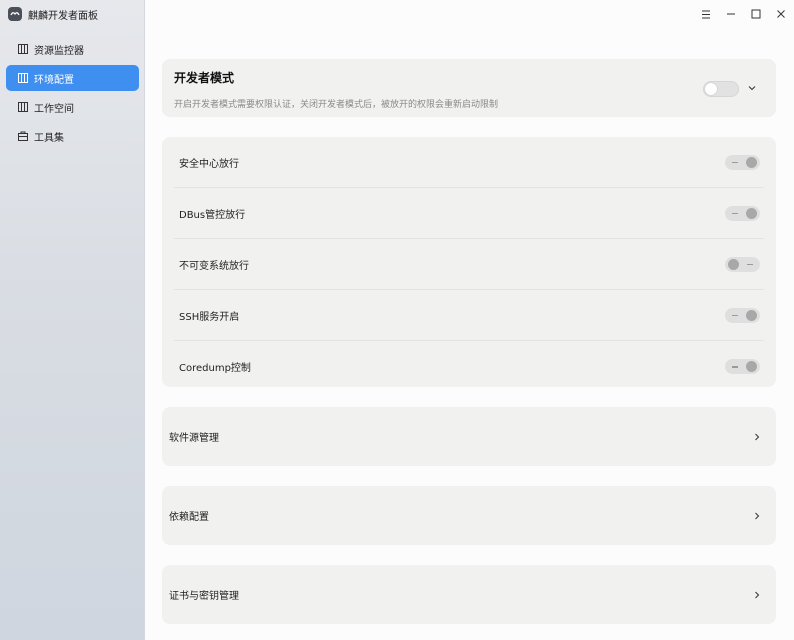 The image size is (794, 640). Describe the element at coordinates (742, 162) in the screenshot. I see `security-center-toggle` at that location.